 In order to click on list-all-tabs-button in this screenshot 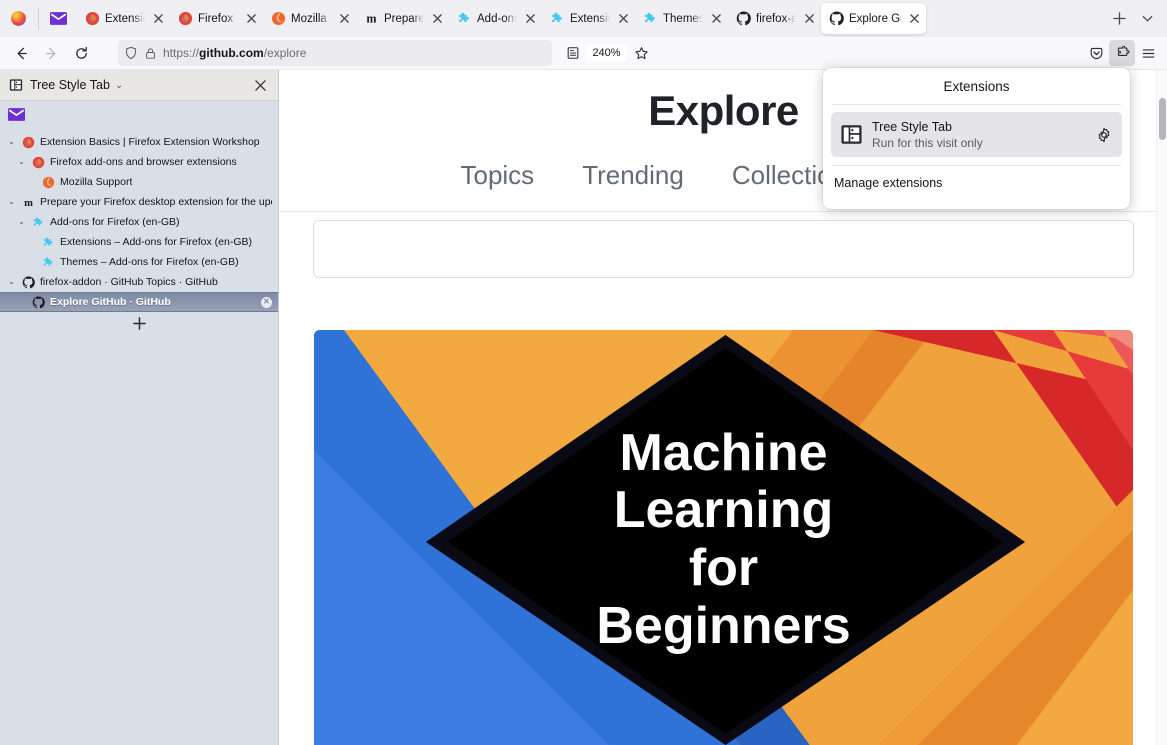, I will do `click(1147, 19)`.